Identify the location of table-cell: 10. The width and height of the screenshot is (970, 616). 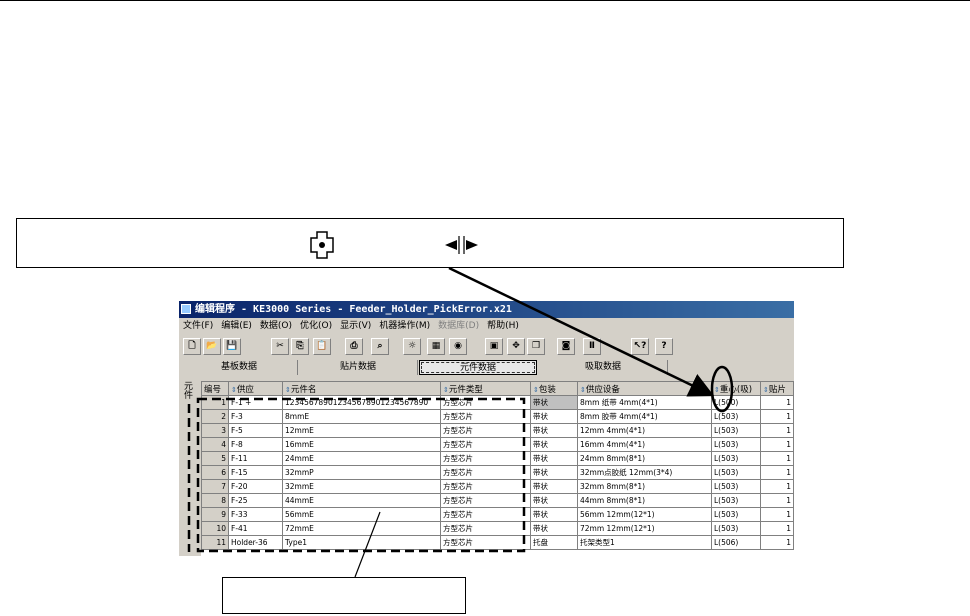
(215, 528).